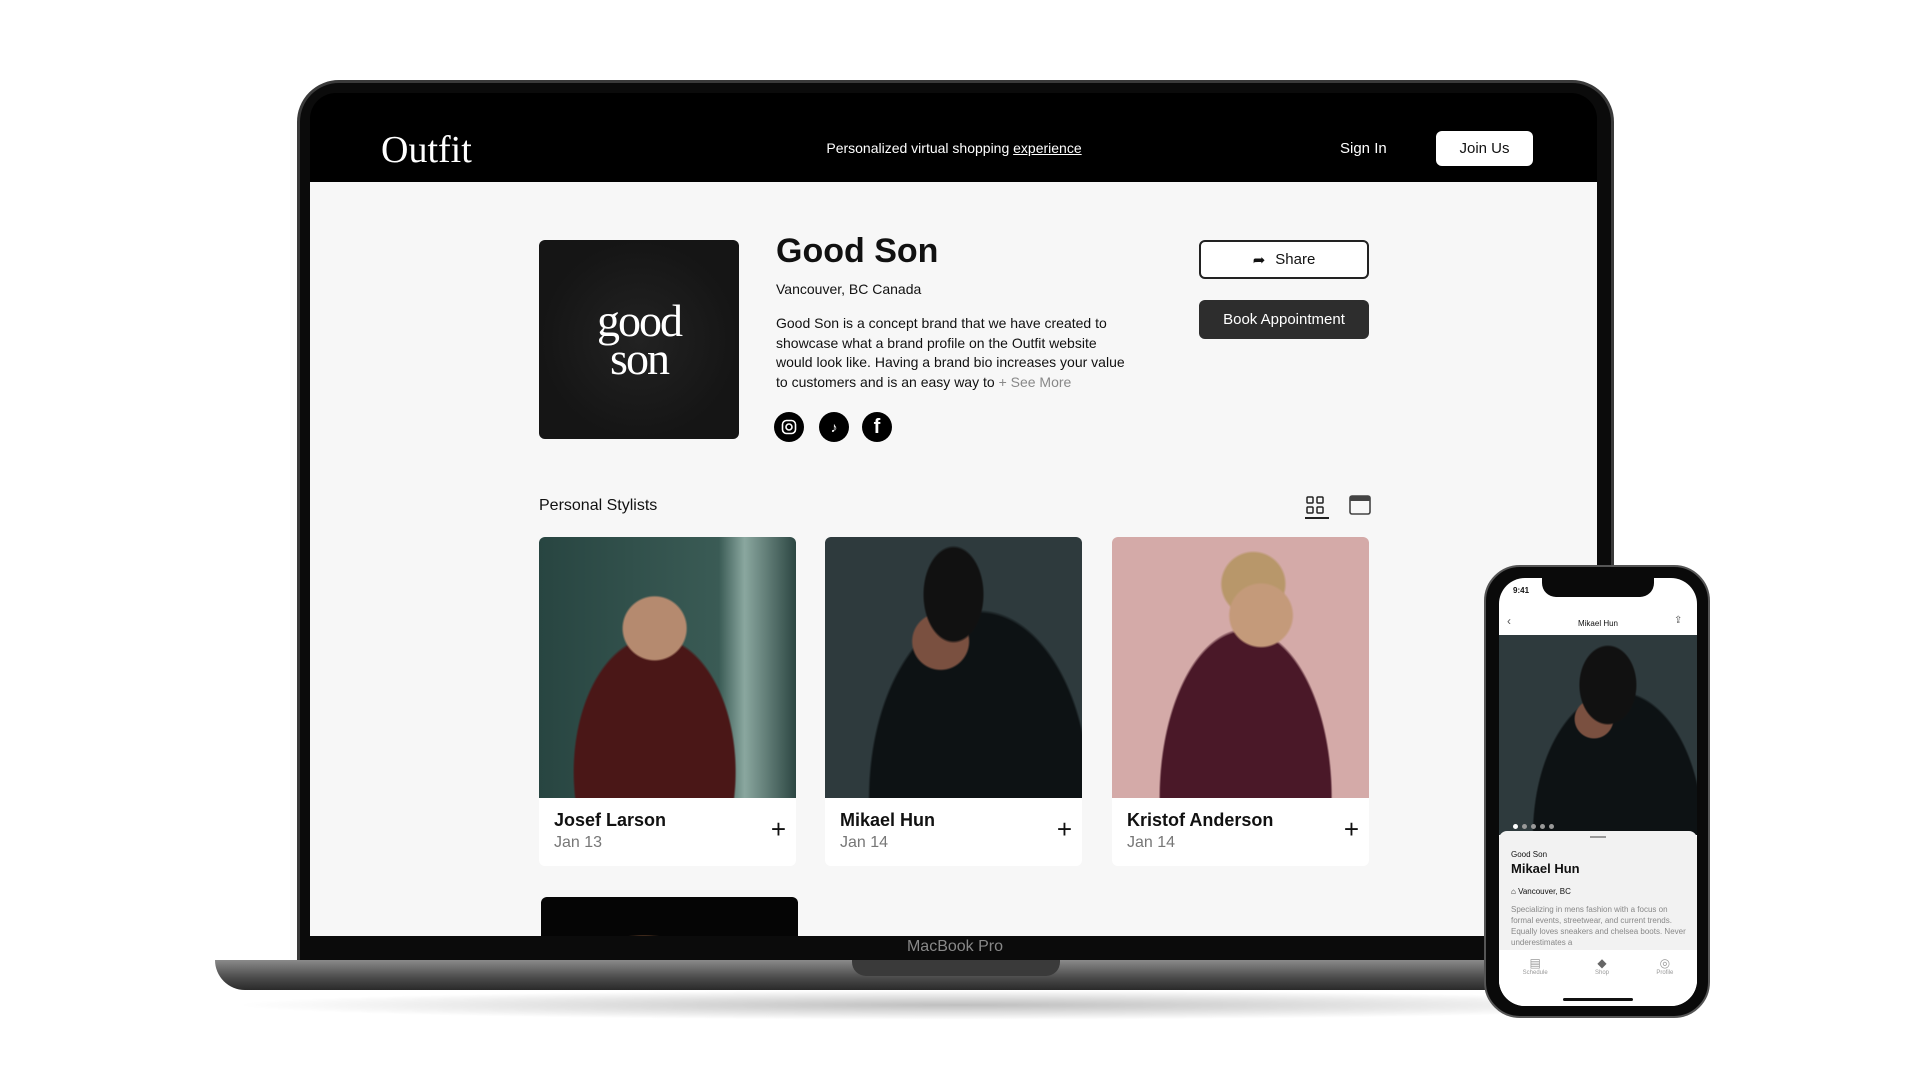 Image resolution: width=1920 pixels, height=1080 pixels. What do you see at coordinates (960, 1005) in the screenshot?
I see `laptop-shadow` at bounding box center [960, 1005].